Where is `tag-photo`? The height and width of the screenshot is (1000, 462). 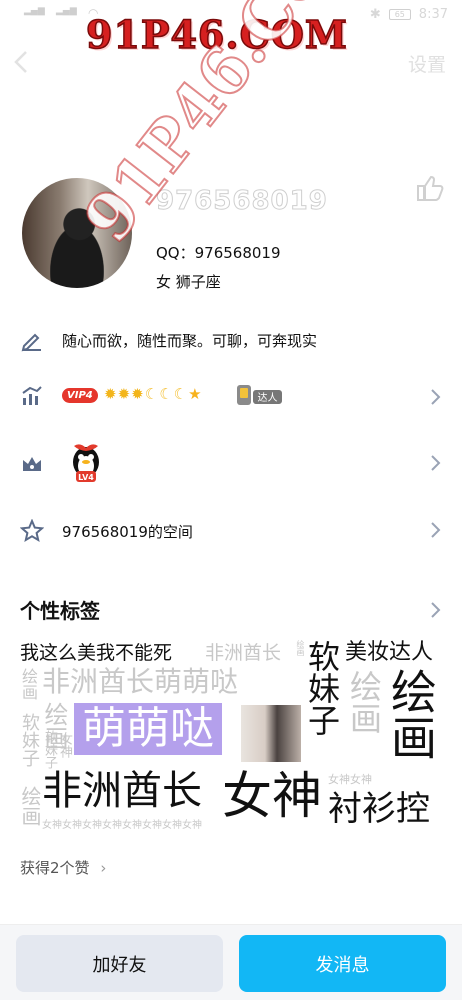
tag-photo is located at coordinates (271, 733).